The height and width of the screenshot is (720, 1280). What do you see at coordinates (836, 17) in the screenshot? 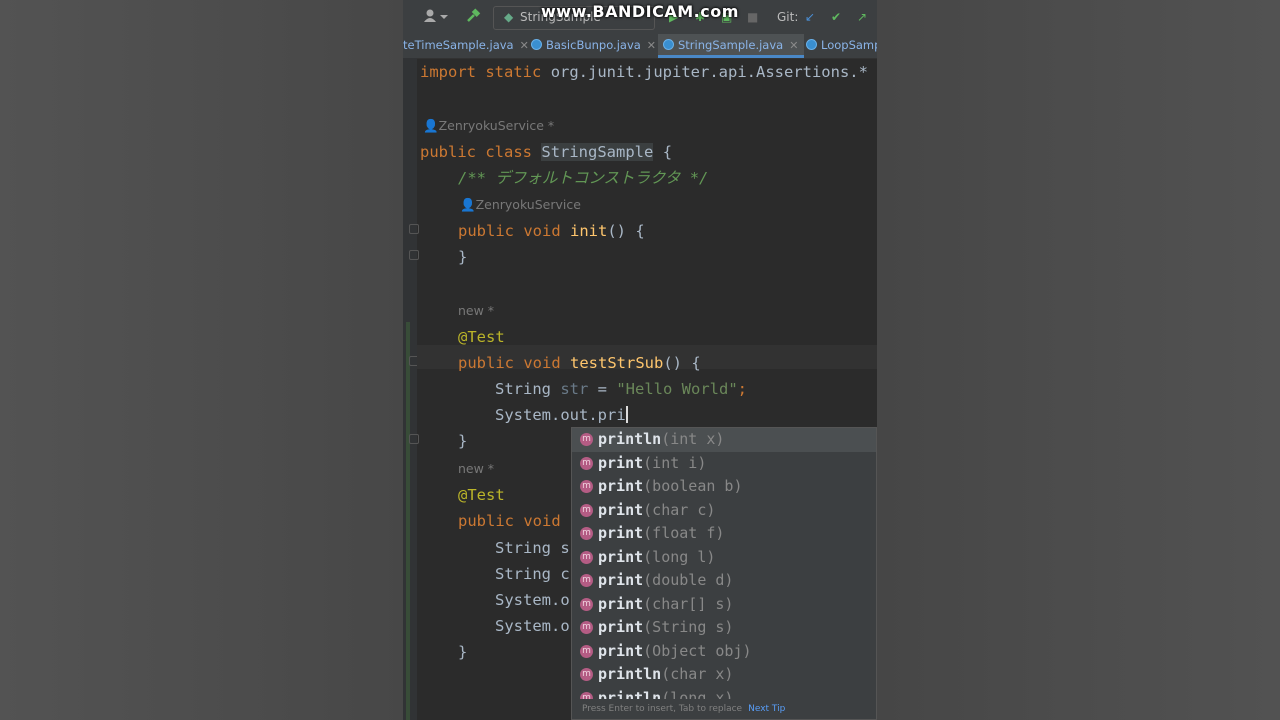
I see `git-commit-icon: ✔` at bounding box center [836, 17].